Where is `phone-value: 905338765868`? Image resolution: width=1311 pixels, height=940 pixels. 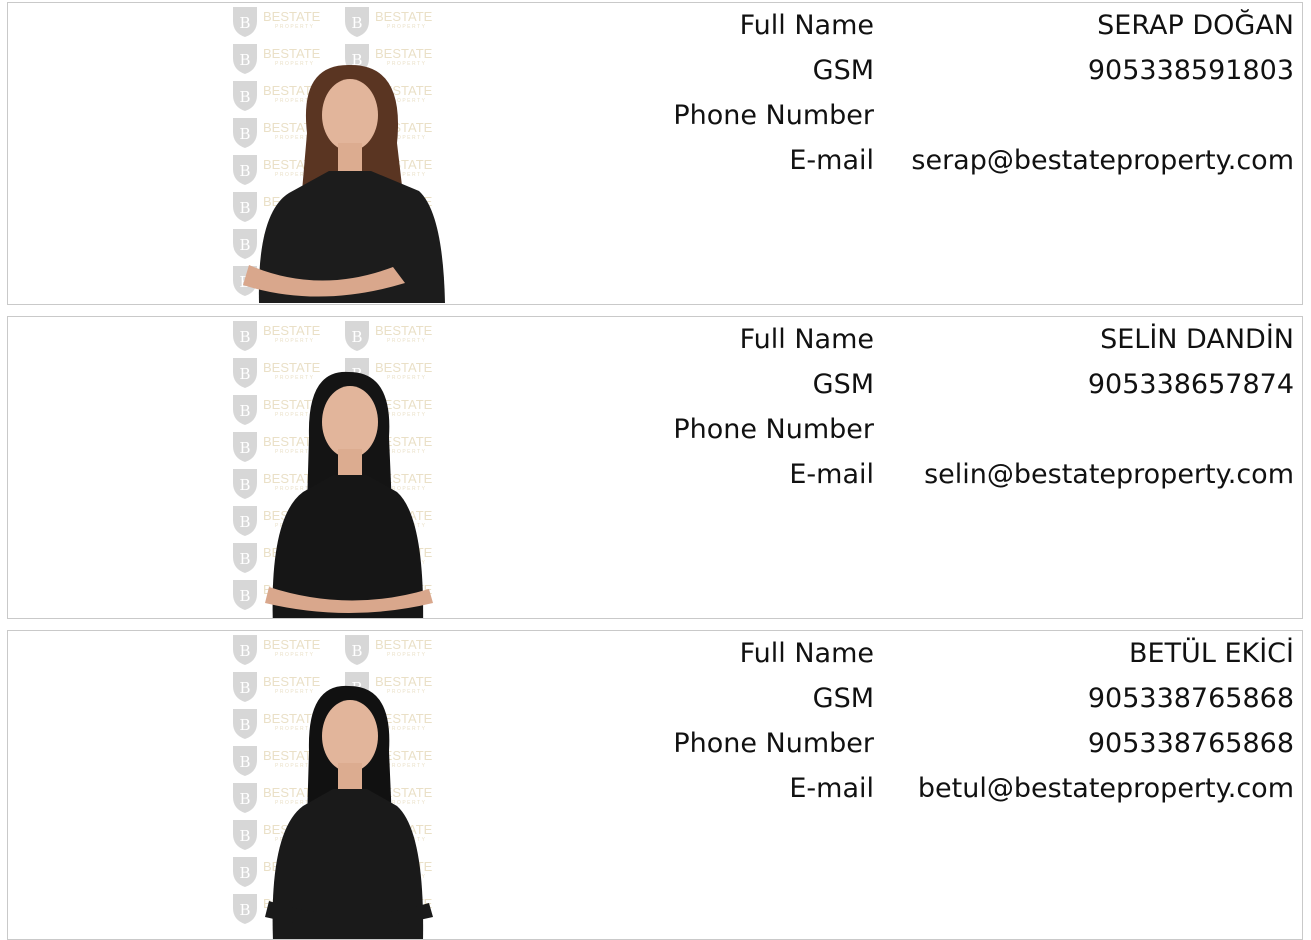 phone-value: 905338765868 is located at coordinates (1190, 743).